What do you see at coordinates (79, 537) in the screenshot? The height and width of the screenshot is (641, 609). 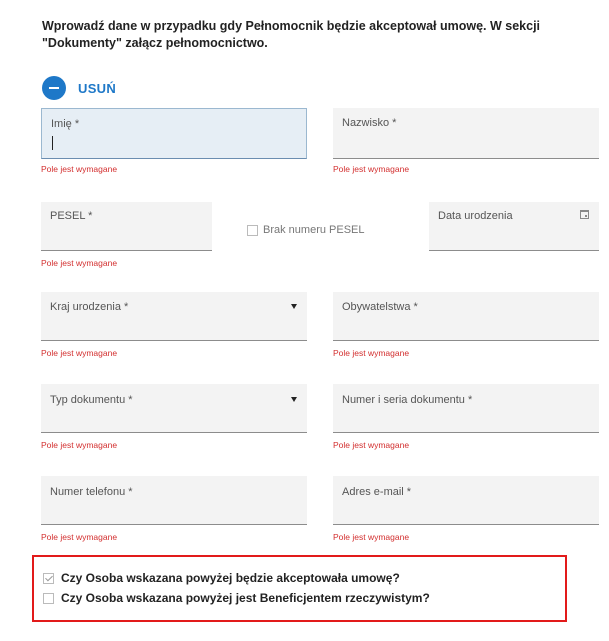 I see `phone-error: Pole jest wymagane` at bounding box center [79, 537].